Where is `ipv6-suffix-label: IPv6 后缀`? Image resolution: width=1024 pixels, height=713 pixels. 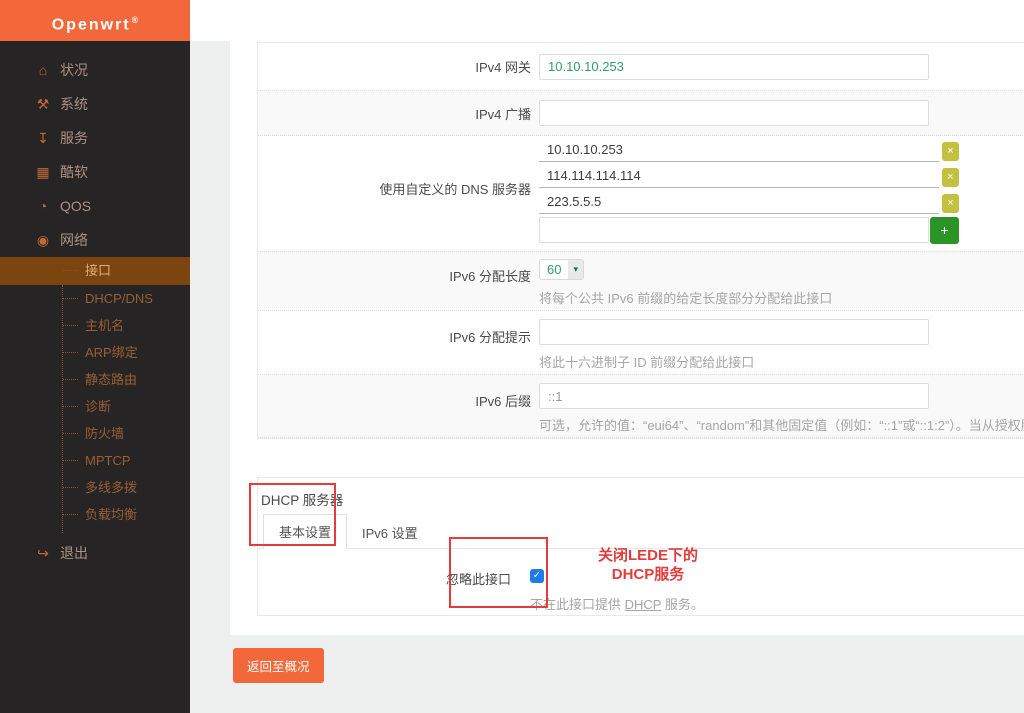 ipv6-suffix-label: IPv6 后缀 is located at coordinates (503, 401).